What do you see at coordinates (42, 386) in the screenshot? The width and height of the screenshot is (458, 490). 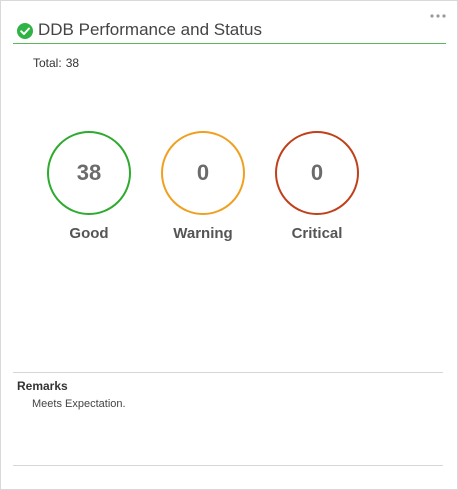 I see `remarks-title: Remarks` at bounding box center [42, 386].